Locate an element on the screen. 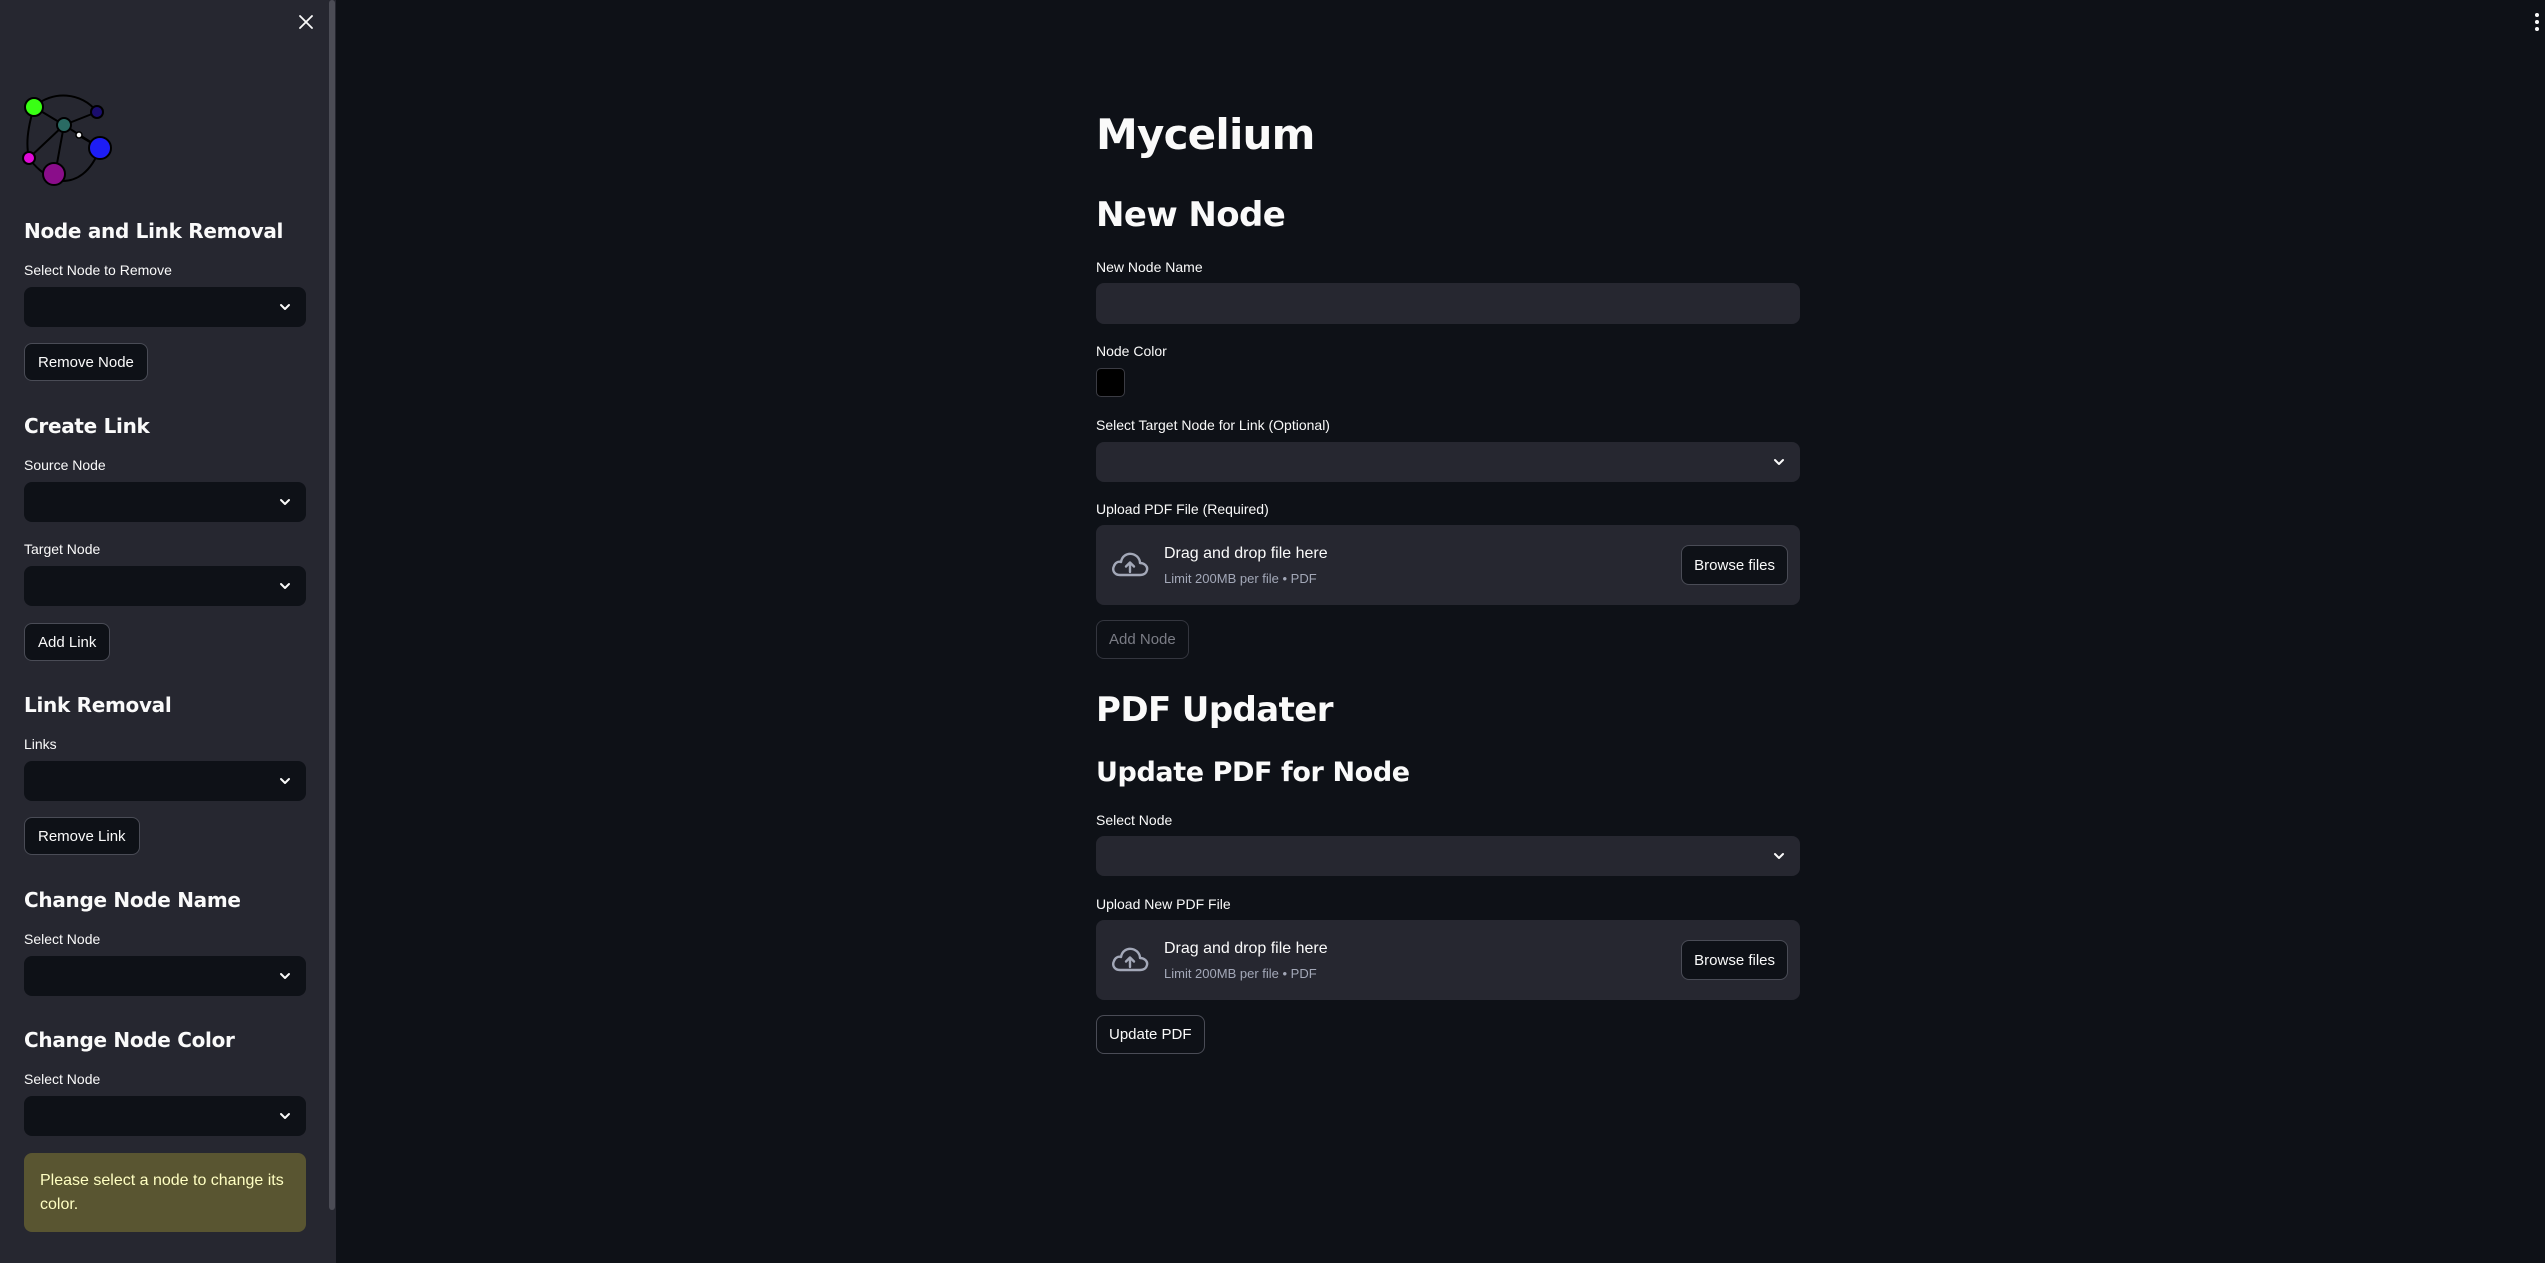  main-menu-button is located at coordinates (2537, 22).